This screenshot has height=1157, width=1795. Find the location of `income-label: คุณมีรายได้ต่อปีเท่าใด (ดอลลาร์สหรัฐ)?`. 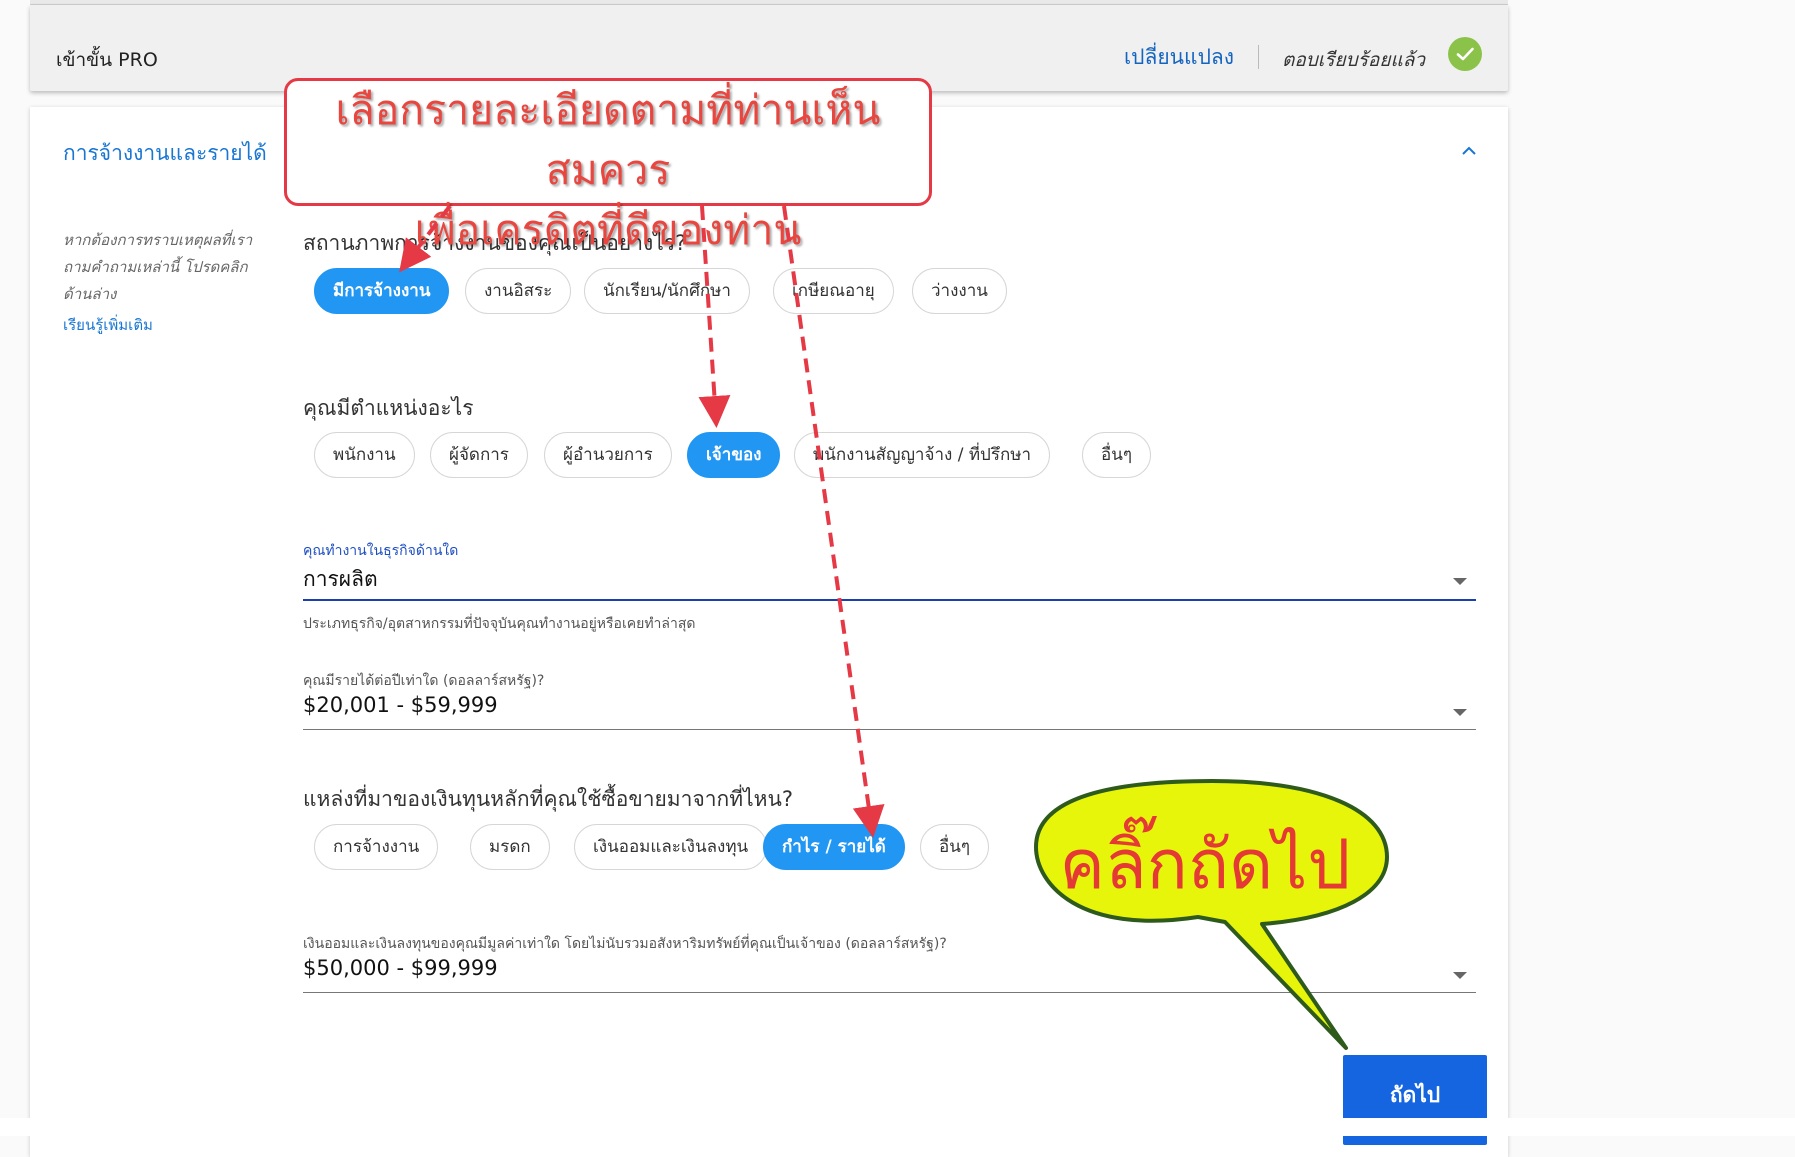

income-label: คุณมีรายได้ต่อปีเท่าใด (ดอลลาร์สหรัฐ)? is located at coordinates (424, 681).